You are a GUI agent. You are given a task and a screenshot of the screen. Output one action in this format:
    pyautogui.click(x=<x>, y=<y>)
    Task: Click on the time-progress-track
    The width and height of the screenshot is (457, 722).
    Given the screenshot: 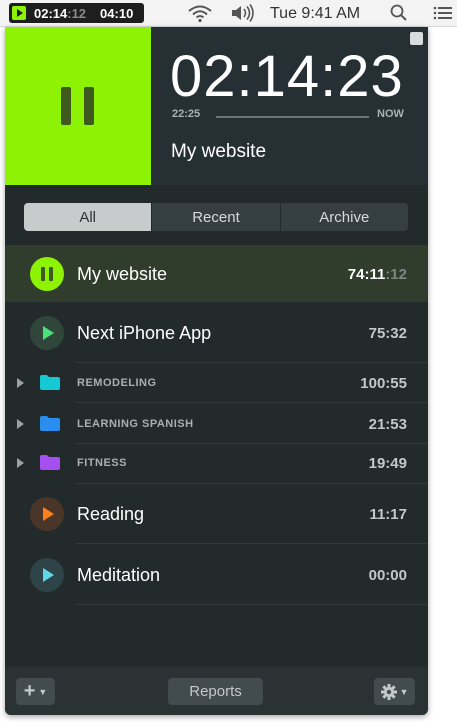 What is the action you would take?
    pyautogui.click(x=292, y=117)
    